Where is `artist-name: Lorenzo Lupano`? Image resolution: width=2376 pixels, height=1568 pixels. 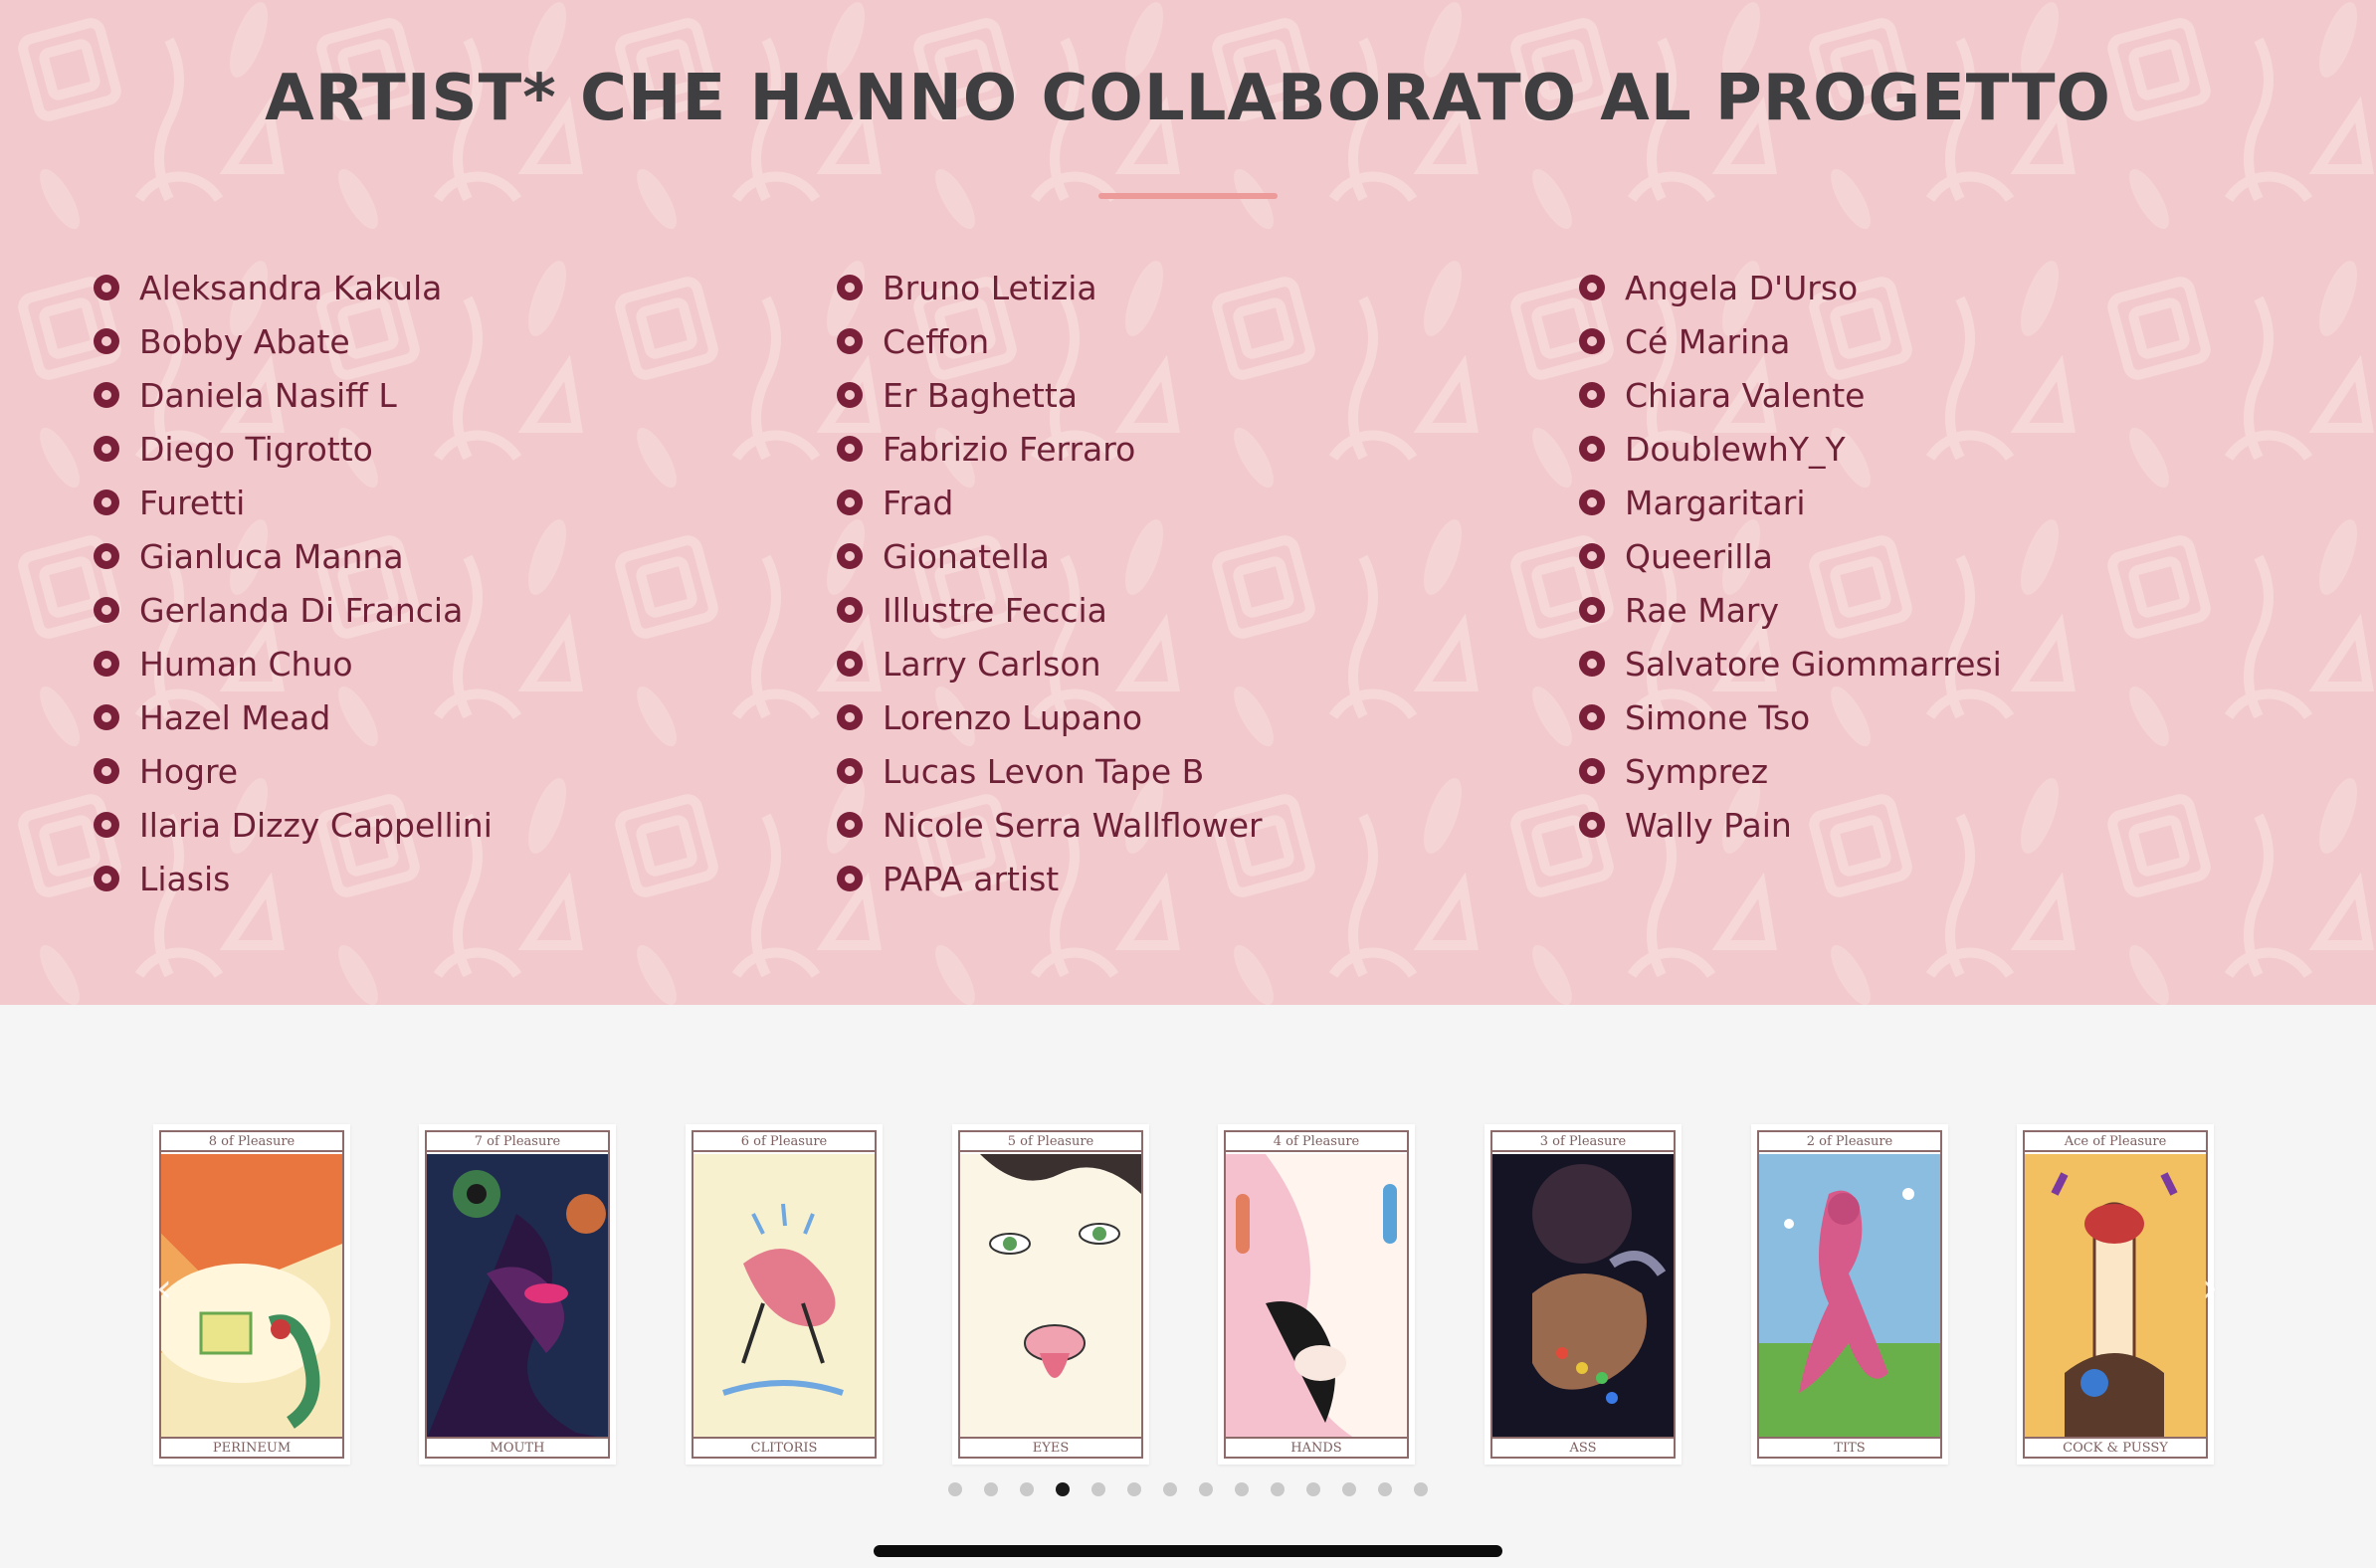
artist-name: Lorenzo Lupano is located at coordinates (1013, 717).